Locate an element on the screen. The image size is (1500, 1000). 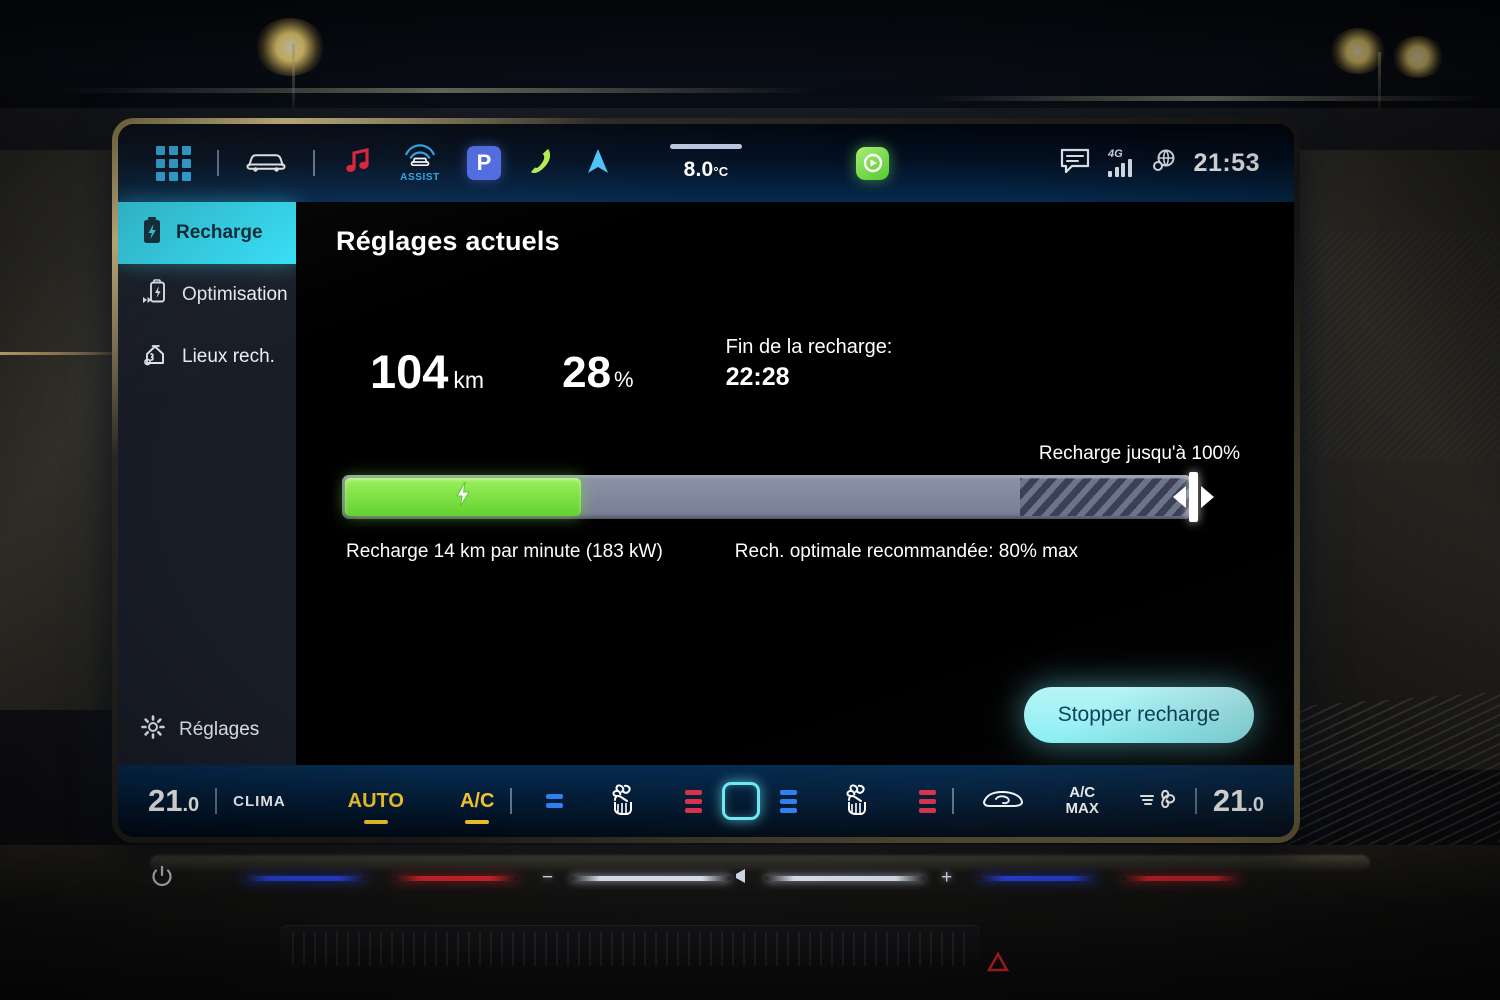
sidebar-item-label: Réglages is located at coordinates (219, 729).